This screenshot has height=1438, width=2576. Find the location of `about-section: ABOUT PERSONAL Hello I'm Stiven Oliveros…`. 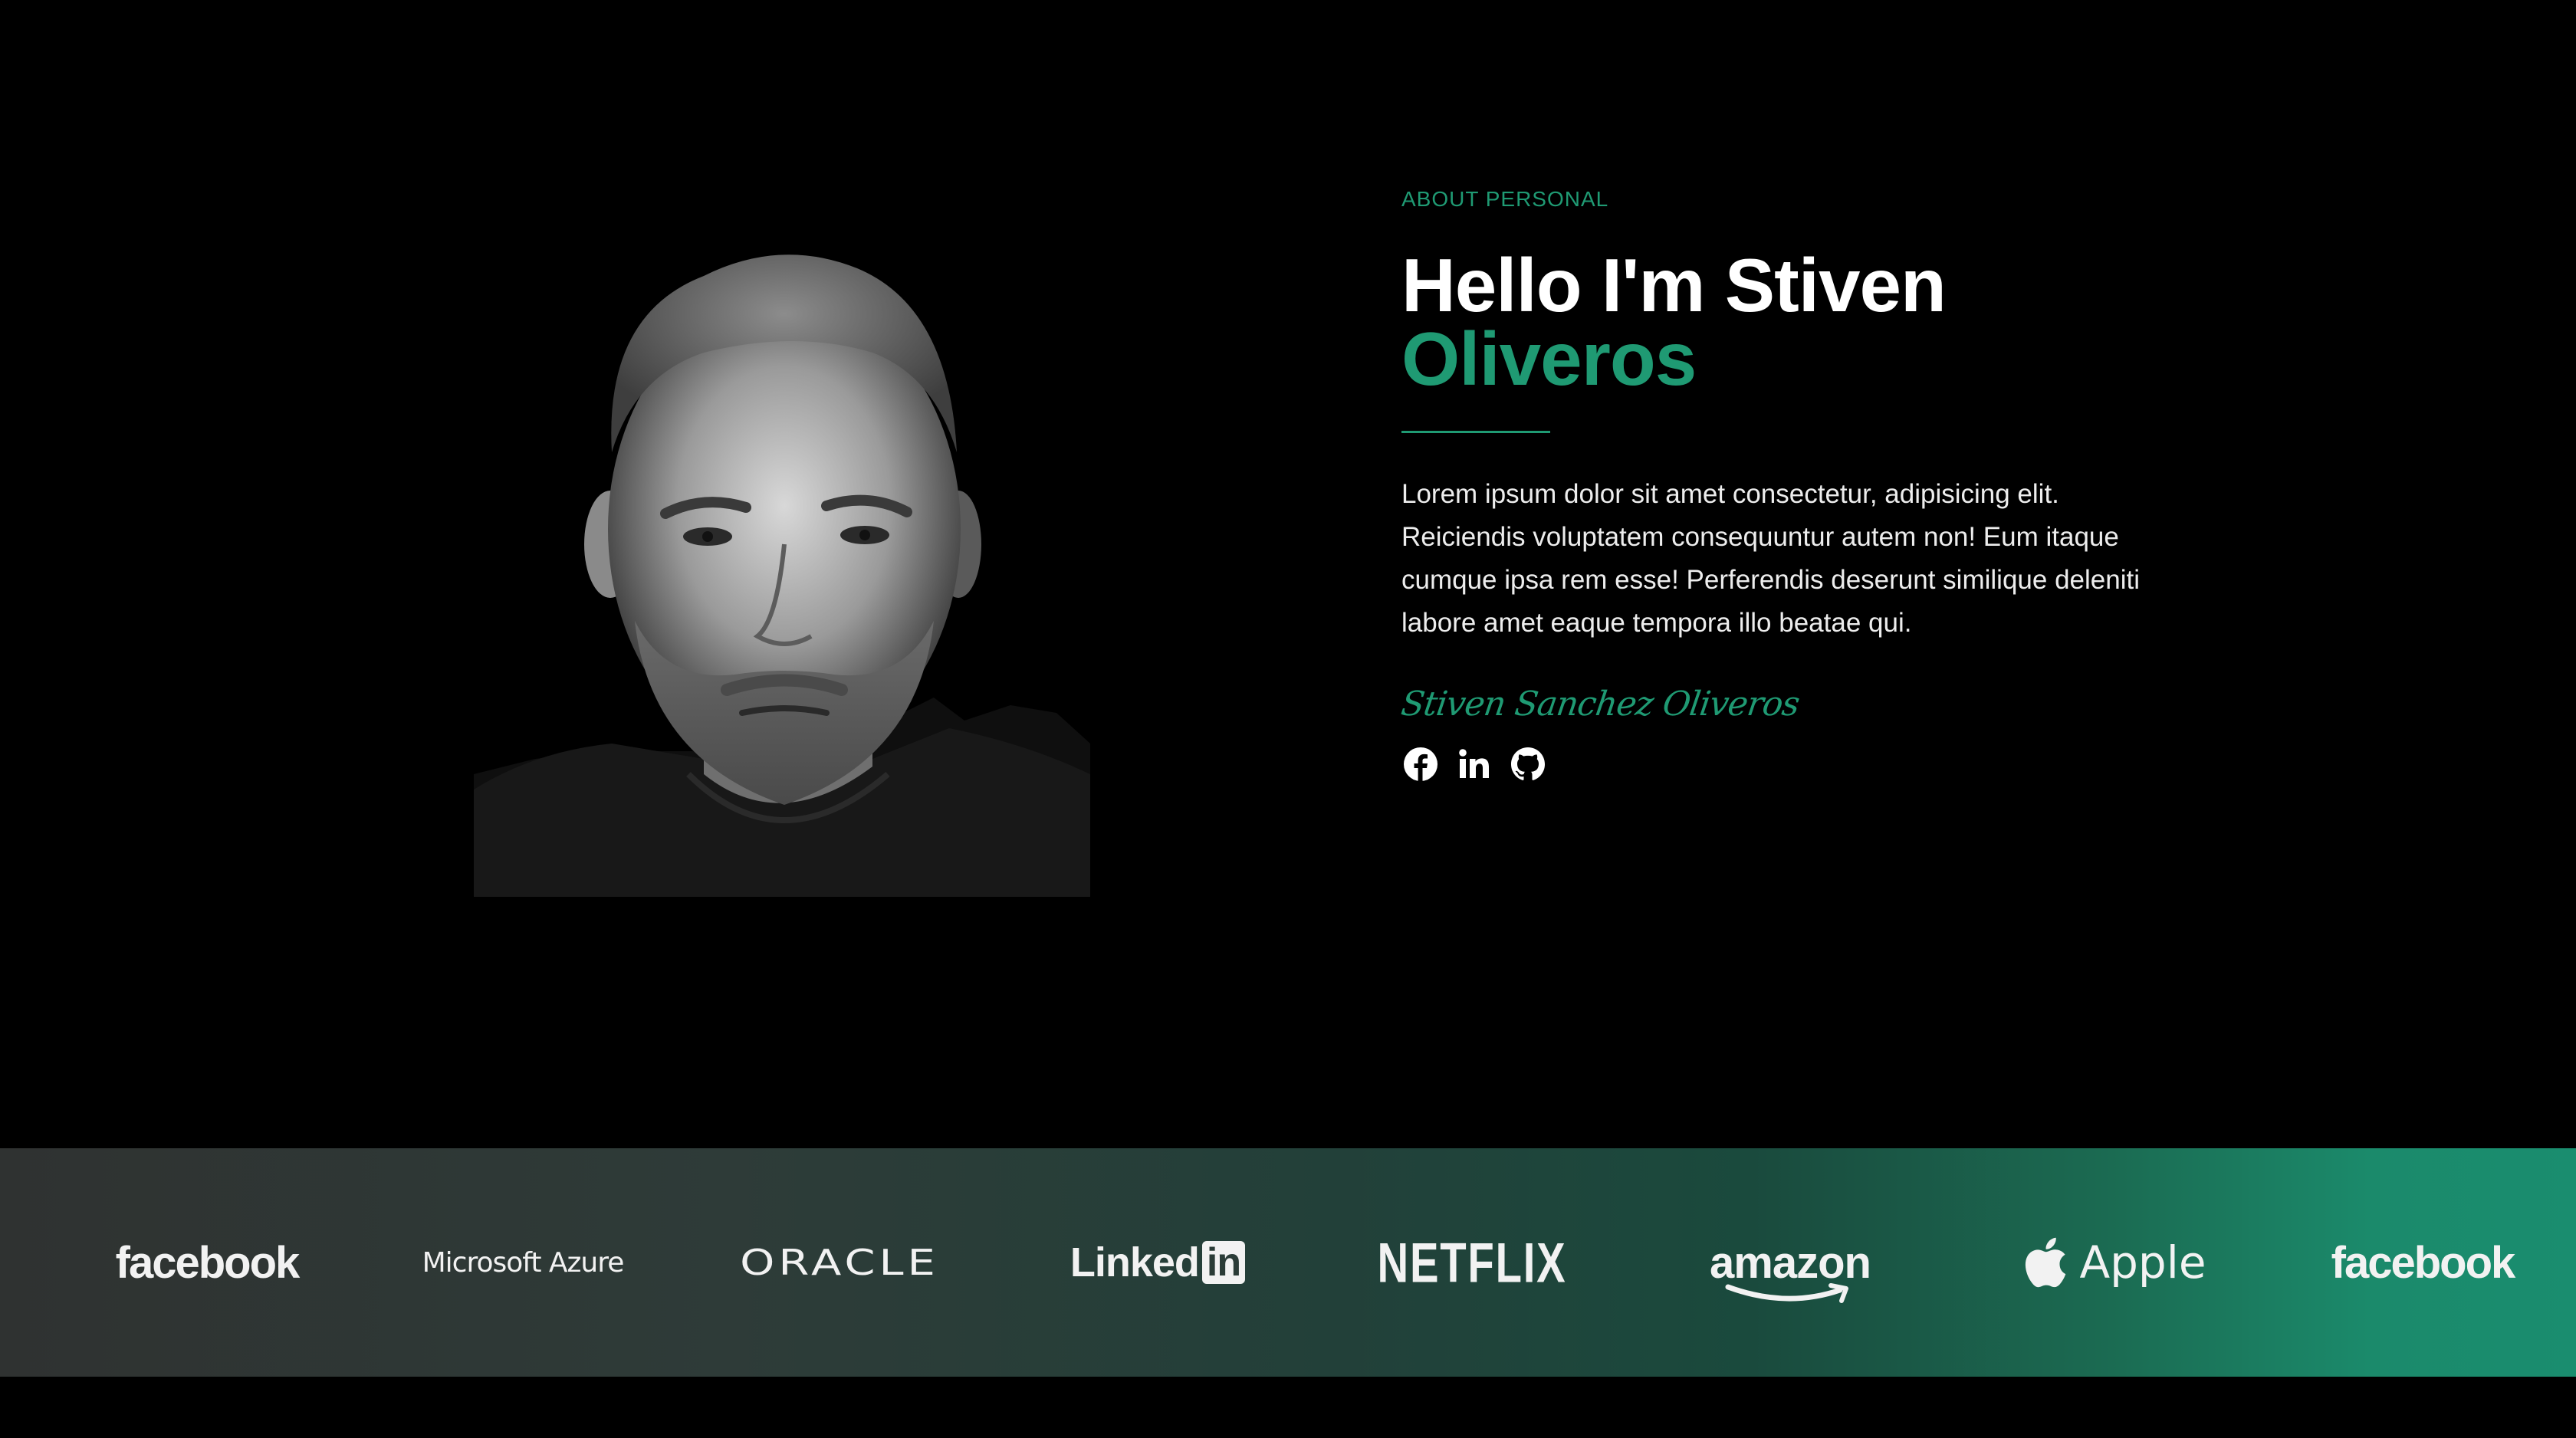

about-section: ABOUT PERSONAL Hello I'm Stiven Oliveros… is located at coordinates (1799, 483).